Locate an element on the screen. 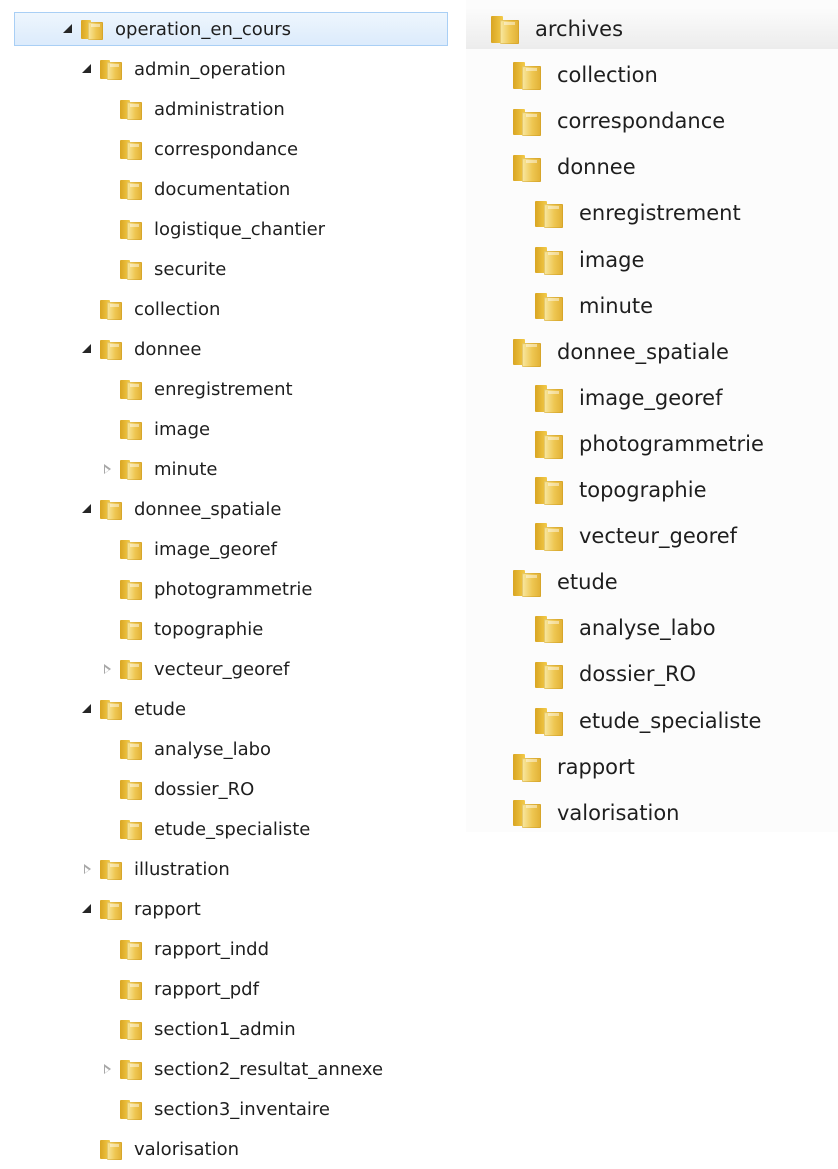 This screenshot has width=838, height=1169. tree-item-label: dossier_RO is located at coordinates (638, 674).